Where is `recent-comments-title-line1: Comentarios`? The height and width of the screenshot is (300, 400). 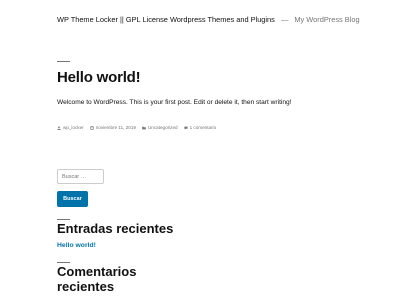 recent-comments-title-line1: Comentarios is located at coordinates (97, 271).